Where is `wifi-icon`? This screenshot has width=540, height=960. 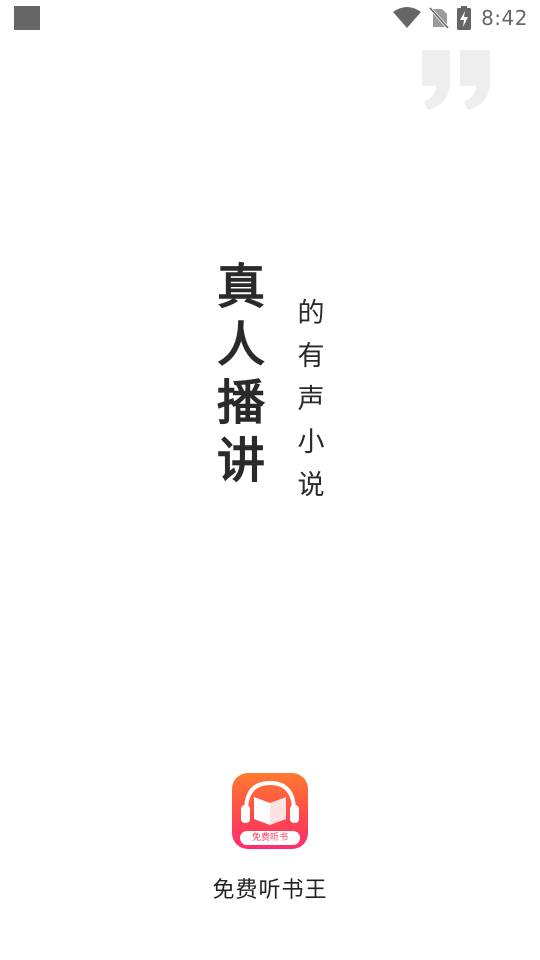 wifi-icon is located at coordinates (407, 18).